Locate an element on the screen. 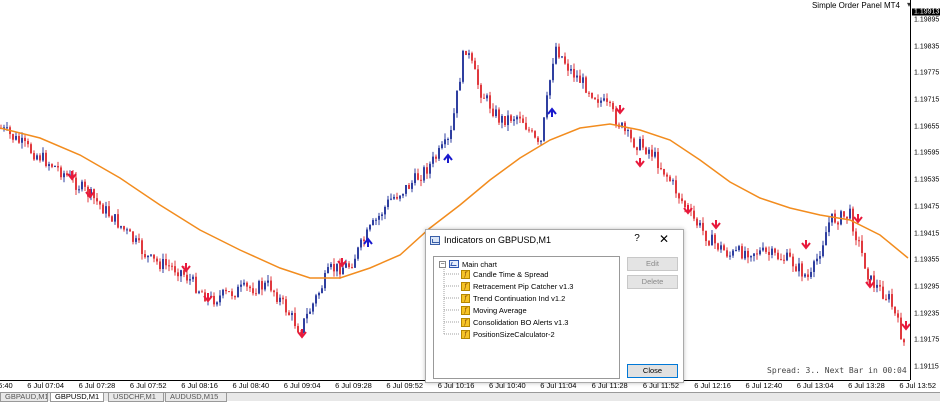 The width and height of the screenshot is (940, 402). collapse-icon: − is located at coordinates (442, 264).